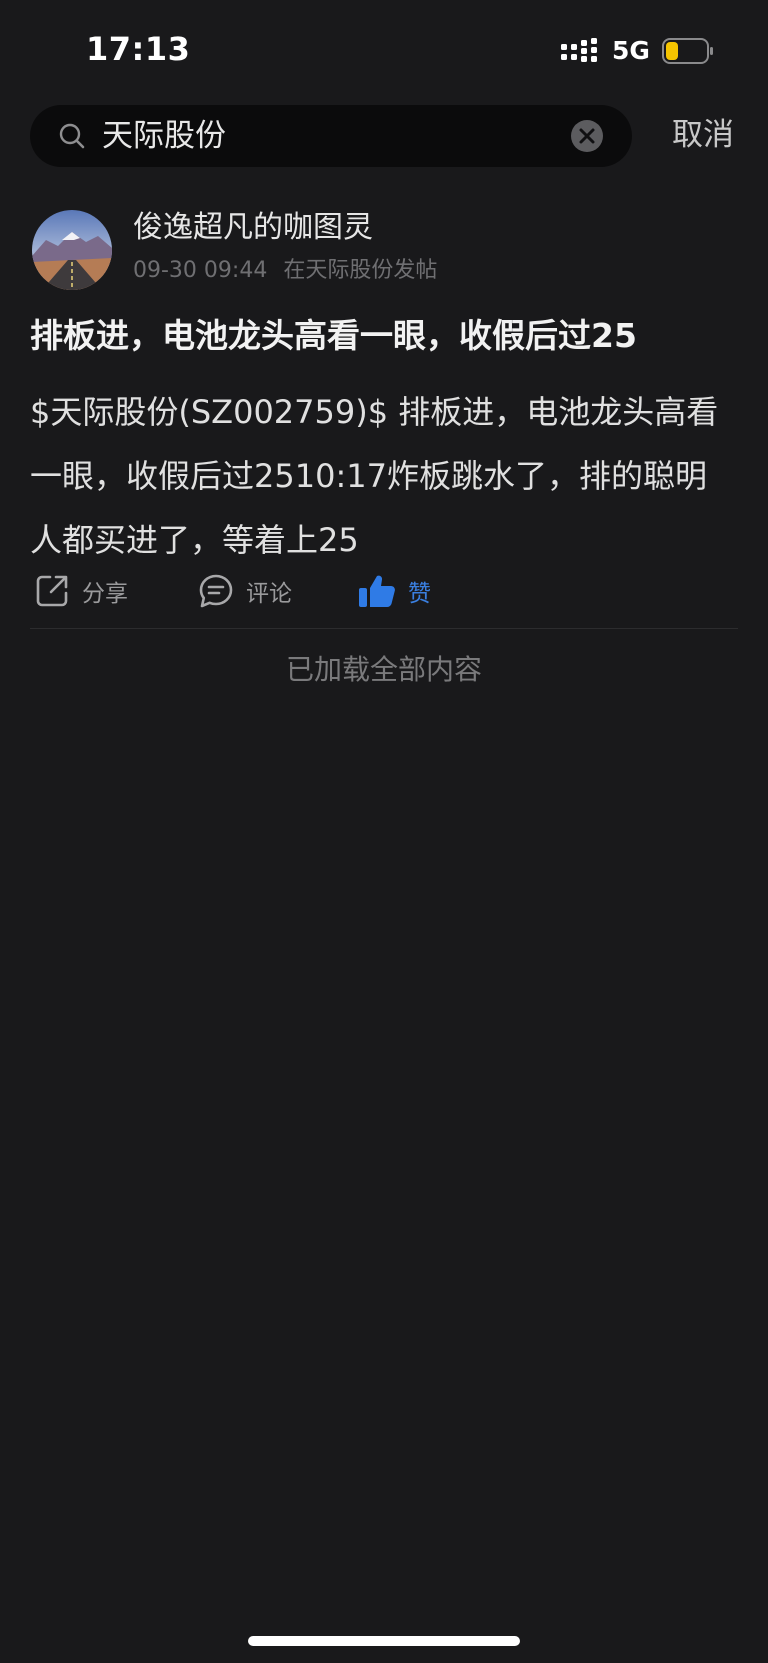 Image resolution: width=768 pixels, height=1663 pixels. What do you see at coordinates (587, 136) in the screenshot?
I see `clear-search-icon` at bounding box center [587, 136].